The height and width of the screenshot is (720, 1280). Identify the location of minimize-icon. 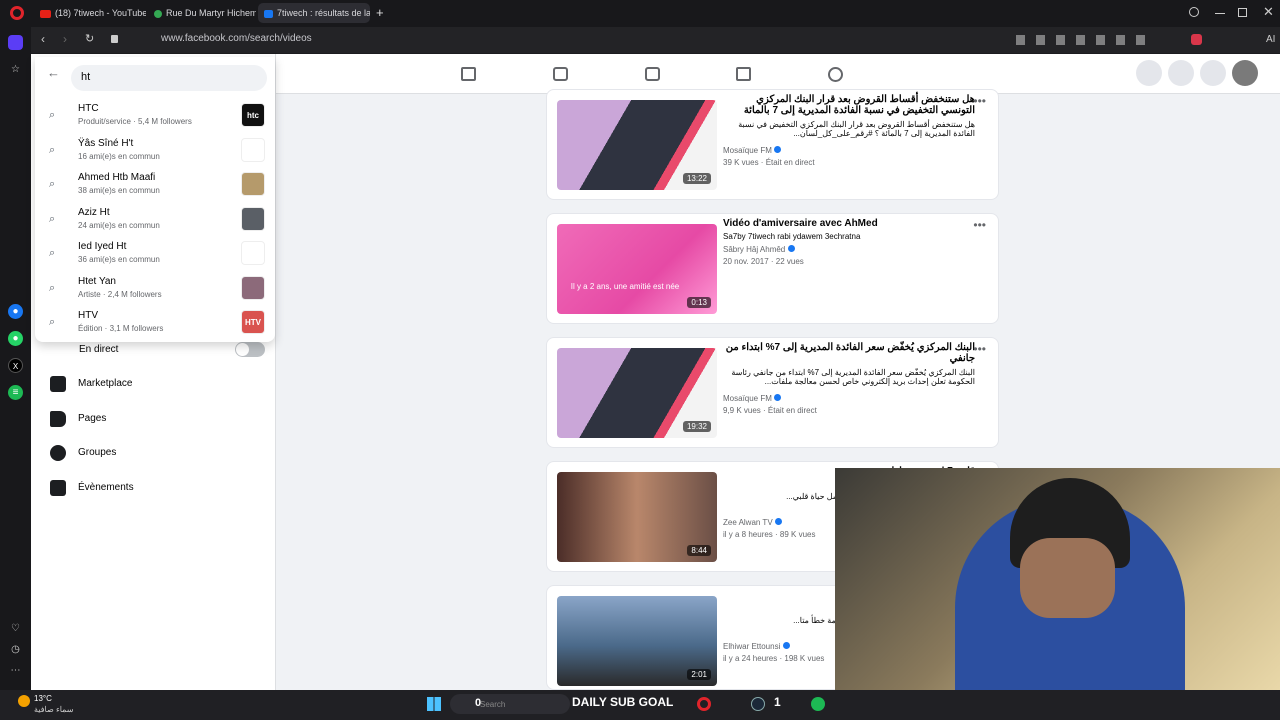
(1220, 13).